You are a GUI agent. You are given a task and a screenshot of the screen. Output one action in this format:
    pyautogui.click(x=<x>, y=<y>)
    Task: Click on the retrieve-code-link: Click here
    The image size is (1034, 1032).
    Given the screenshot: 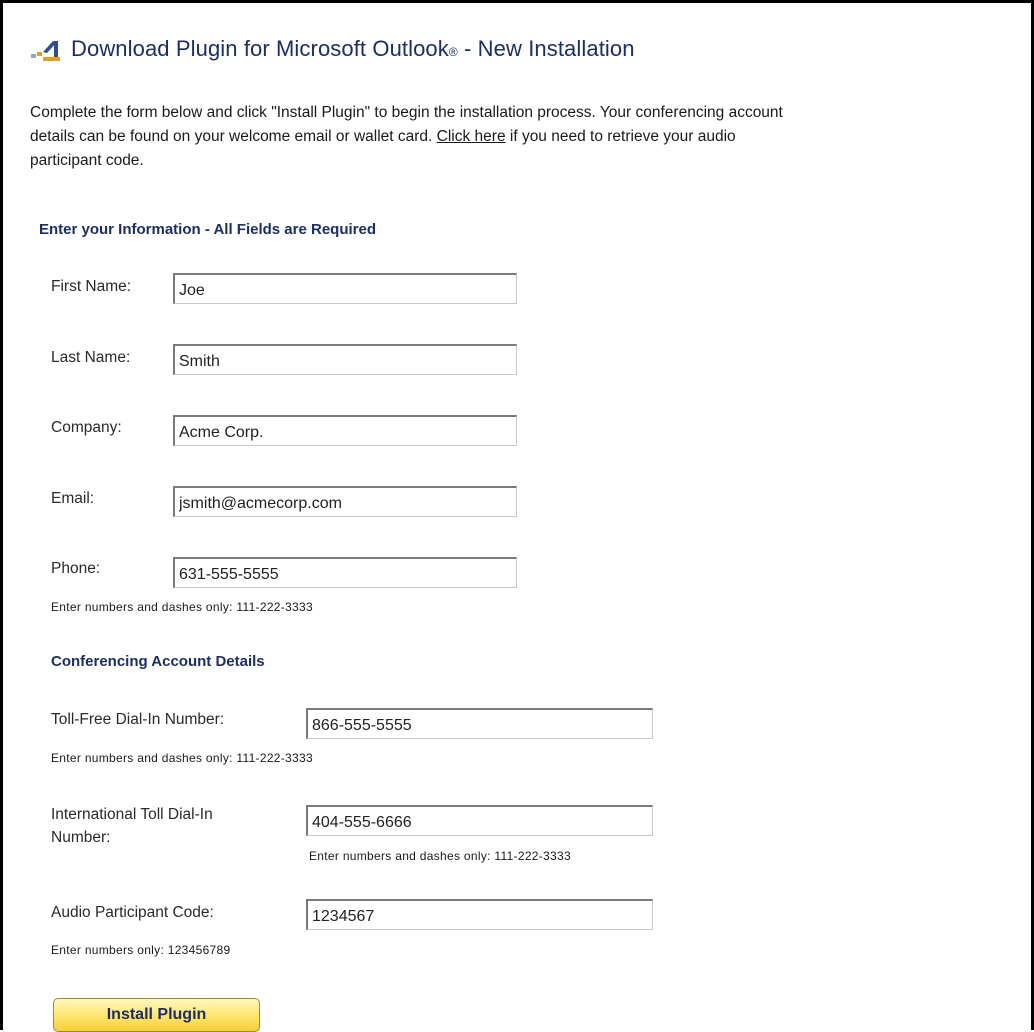 What is the action you would take?
    pyautogui.click(x=471, y=136)
    